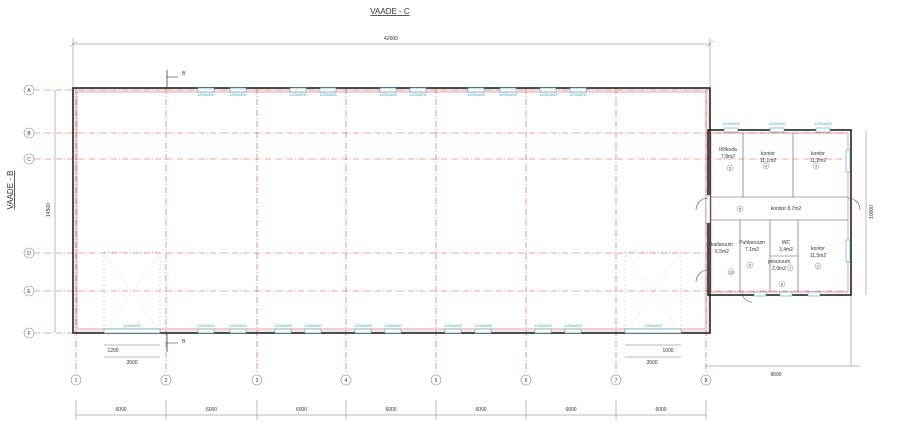 Image resolution: width=900 pixels, height=441 pixels. What do you see at coordinates (257, 381) in the screenshot?
I see `column-axis-label: 3` at bounding box center [257, 381].